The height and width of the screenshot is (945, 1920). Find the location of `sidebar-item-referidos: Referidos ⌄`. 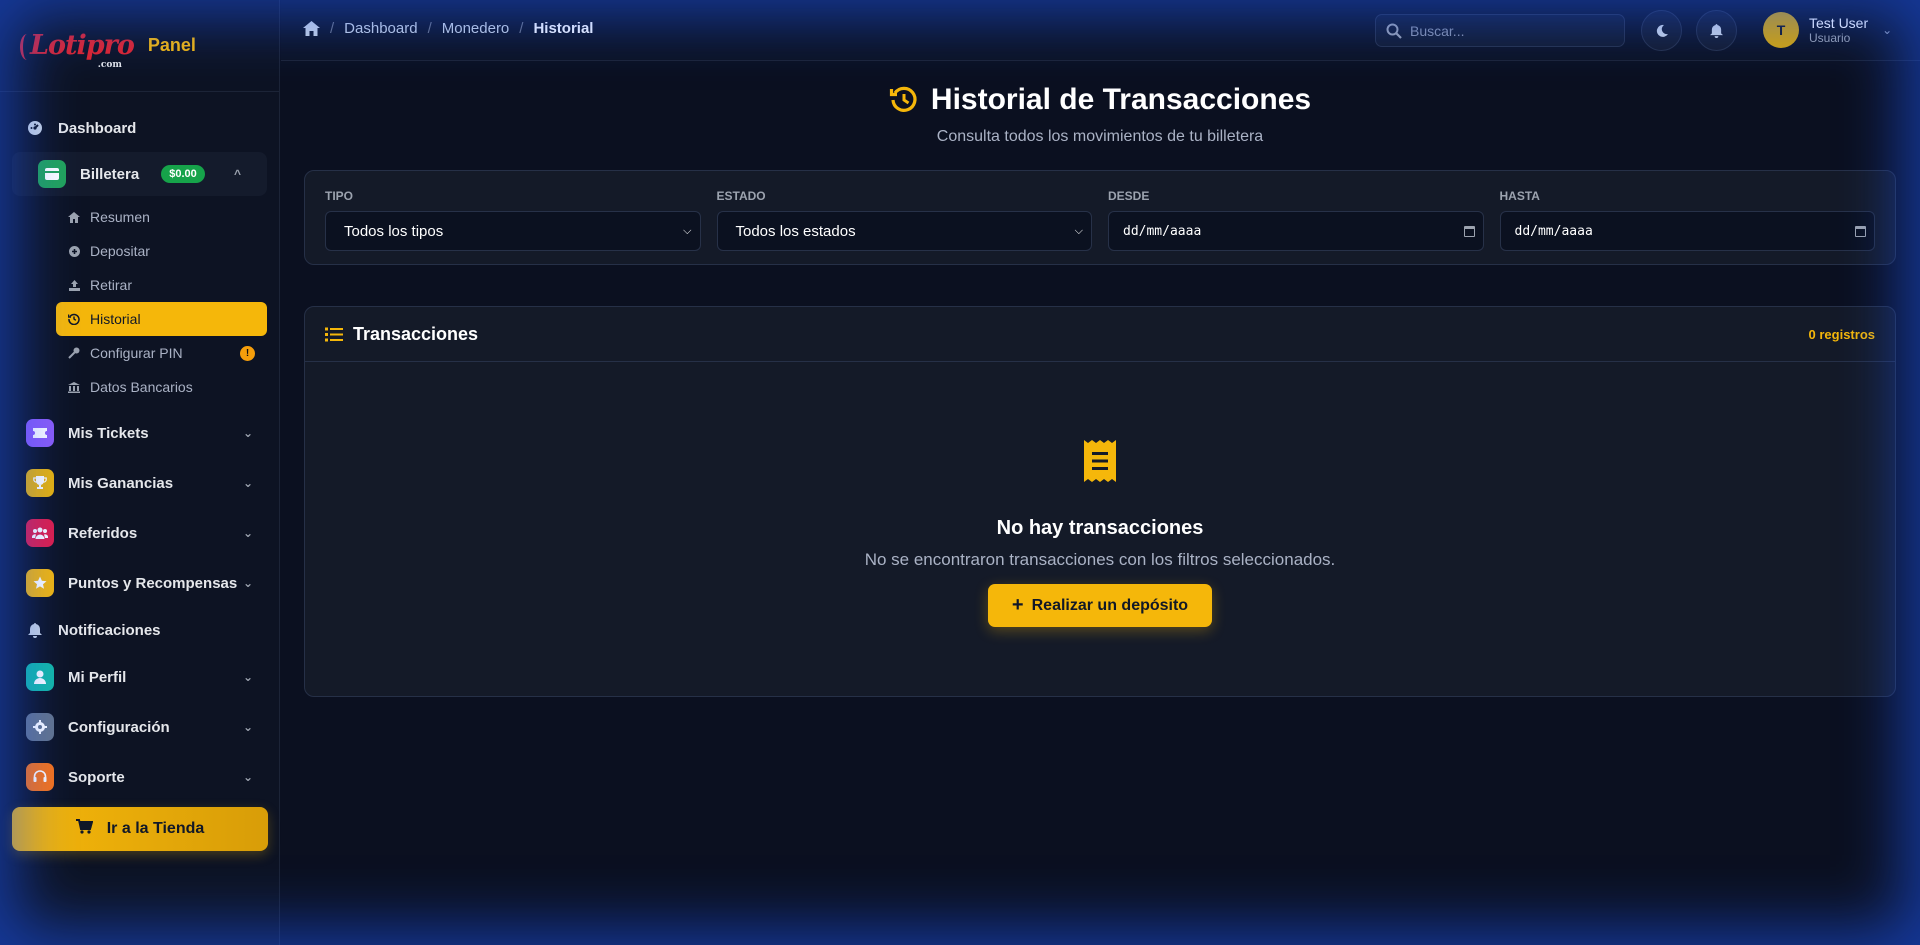

sidebar-item-referidos: Referidos ⌄ is located at coordinates (139, 533).